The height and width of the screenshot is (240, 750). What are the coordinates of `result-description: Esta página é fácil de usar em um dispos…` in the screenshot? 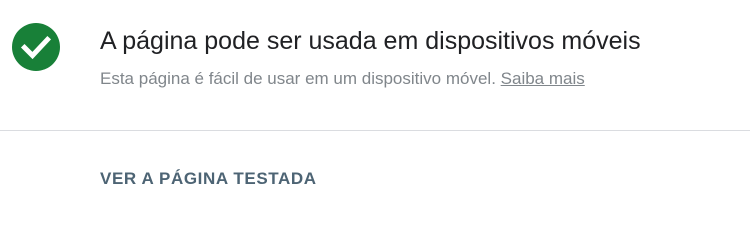 It's located at (342, 79).